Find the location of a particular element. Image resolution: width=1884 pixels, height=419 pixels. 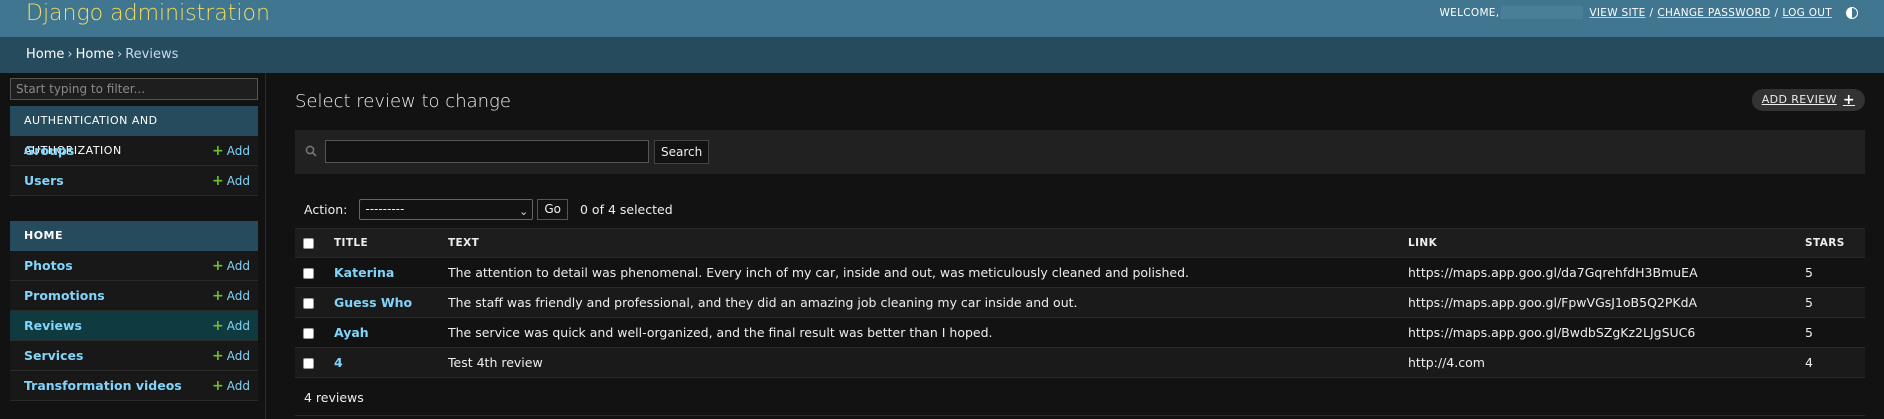

change-password-link: CHANGE PASSWORD is located at coordinates (1713, 13).